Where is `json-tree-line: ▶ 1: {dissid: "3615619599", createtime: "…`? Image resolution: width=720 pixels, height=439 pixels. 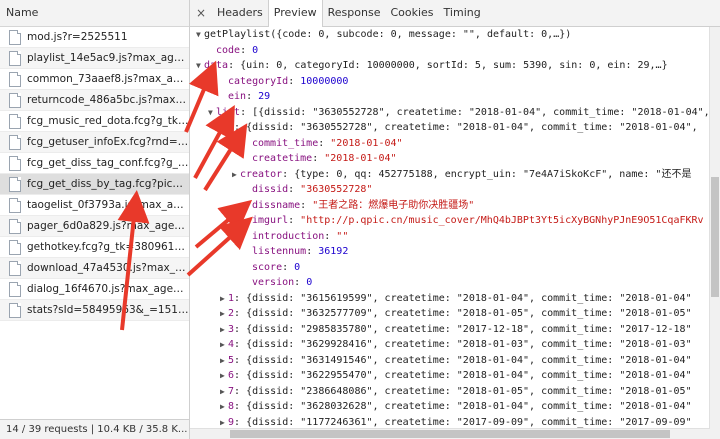 json-tree-line: ▶ 1: {dissid: "3615619599", createtime: "… is located at coordinates (450, 299).